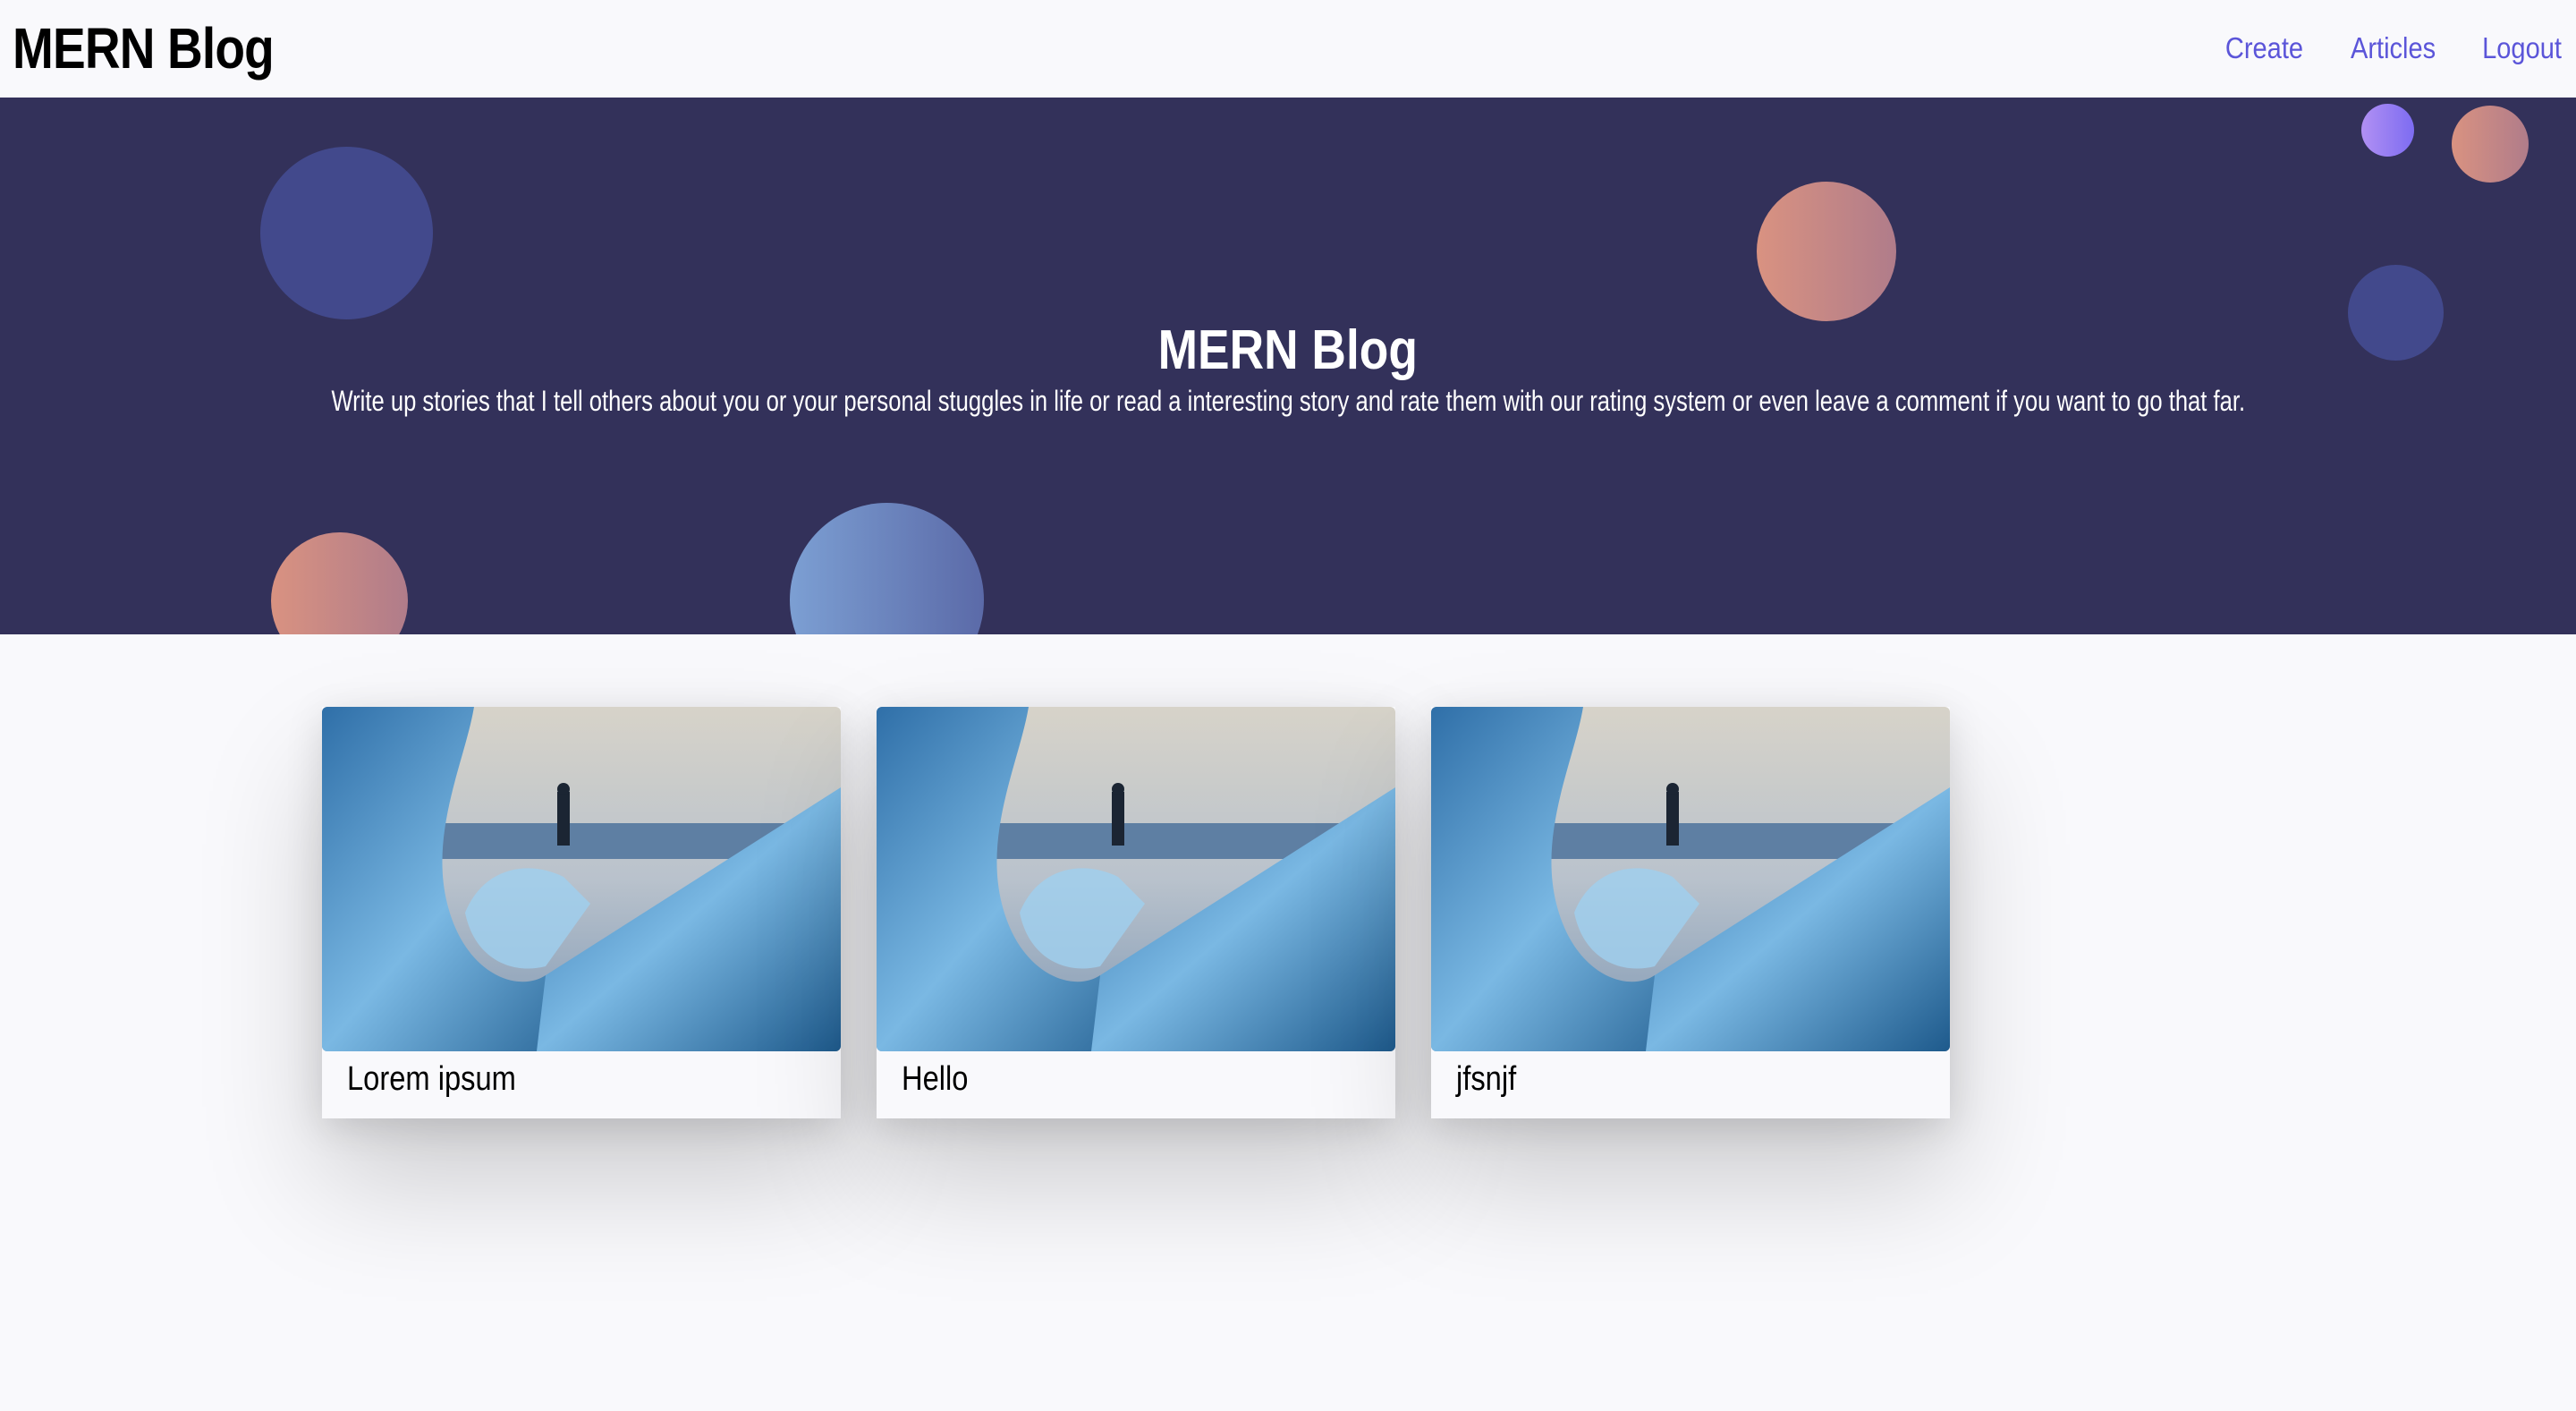 Image resolution: width=2576 pixels, height=1411 pixels. I want to click on article-card: Lorem ipsum, so click(581, 912).